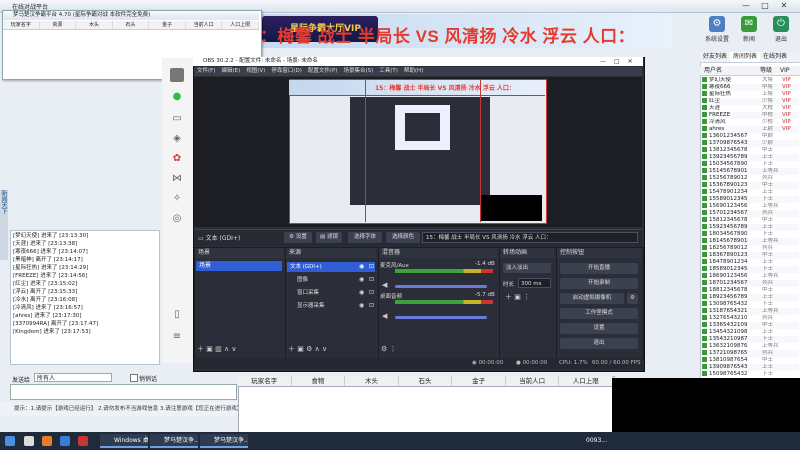  I want to click on filter-icon: ▥, so click(218, 349).